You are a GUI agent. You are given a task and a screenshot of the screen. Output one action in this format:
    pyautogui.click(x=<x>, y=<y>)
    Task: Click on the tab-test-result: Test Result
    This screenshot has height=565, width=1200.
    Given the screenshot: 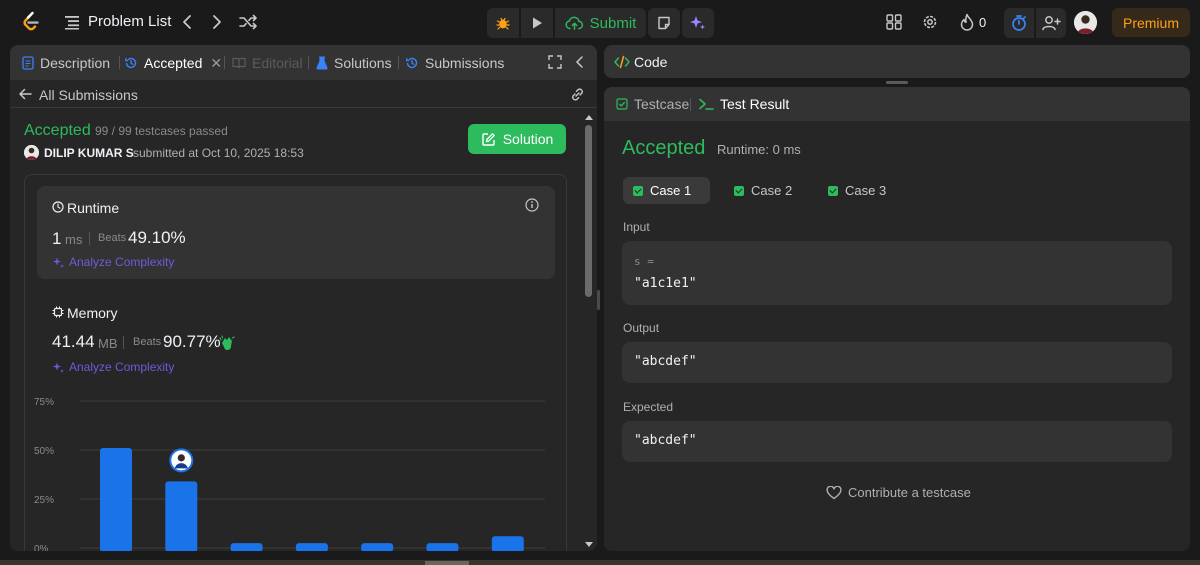 What is the action you would take?
    pyautogui.click(x=743, y=104)
    